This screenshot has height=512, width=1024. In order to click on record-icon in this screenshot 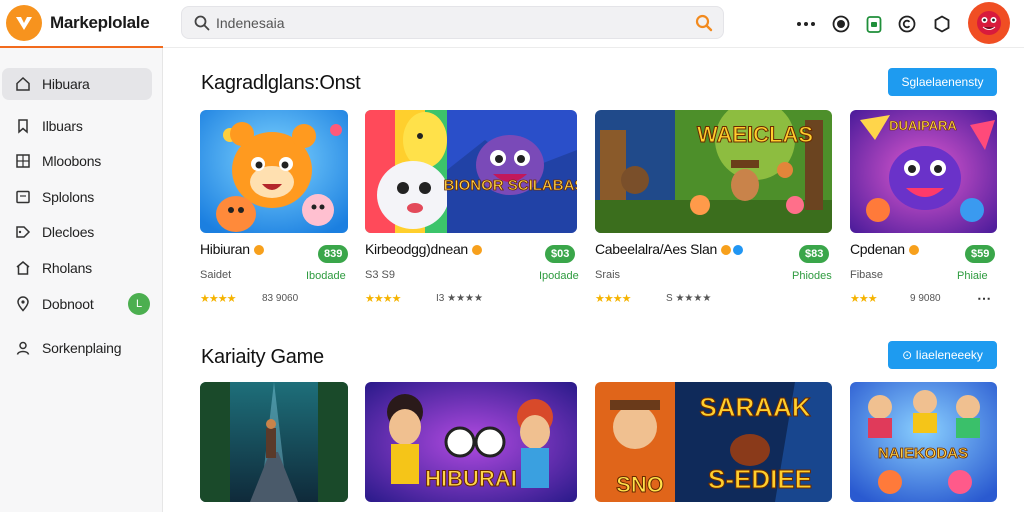, I will do `click(841, 24)`.